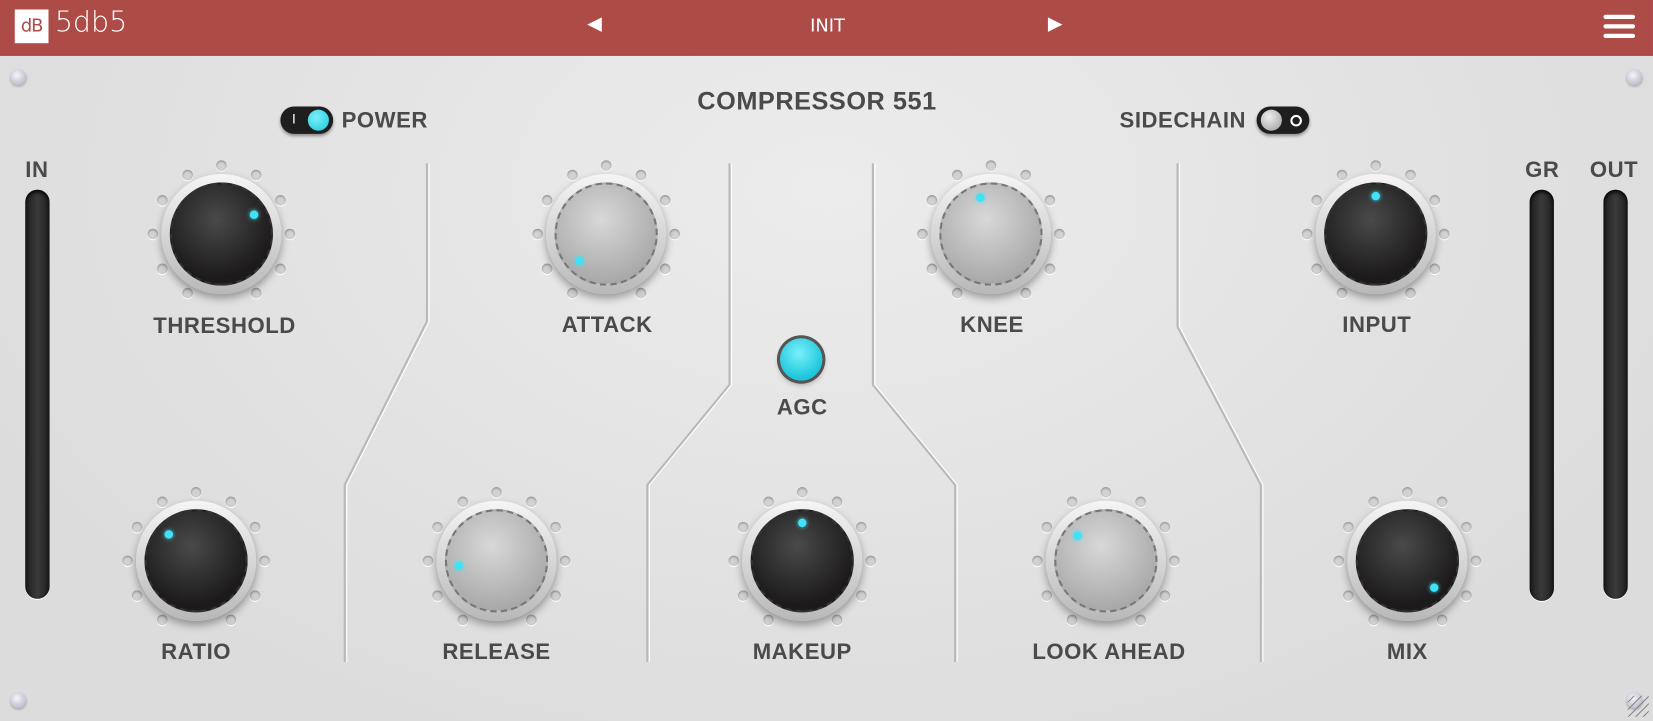  What do you see at coordinates (1407, 652) in the screenshot?
I see `mix-label: MIX` at bounding box center [1407, 652].